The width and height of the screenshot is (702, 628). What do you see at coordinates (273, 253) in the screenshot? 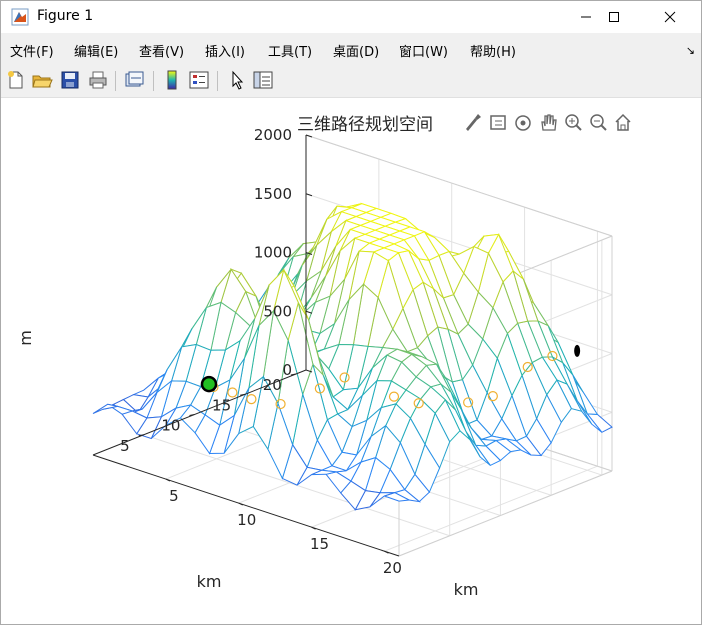
I see `z-tick-label: 1000` at bounding box center [273, 253].